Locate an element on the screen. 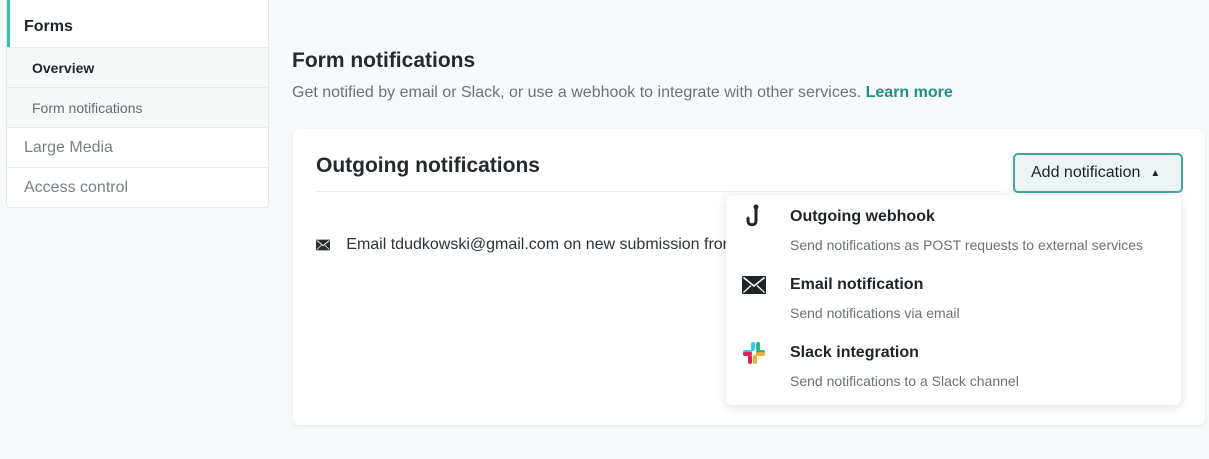  card-title: Outgoing notifications is located at coordinates (428, 165).